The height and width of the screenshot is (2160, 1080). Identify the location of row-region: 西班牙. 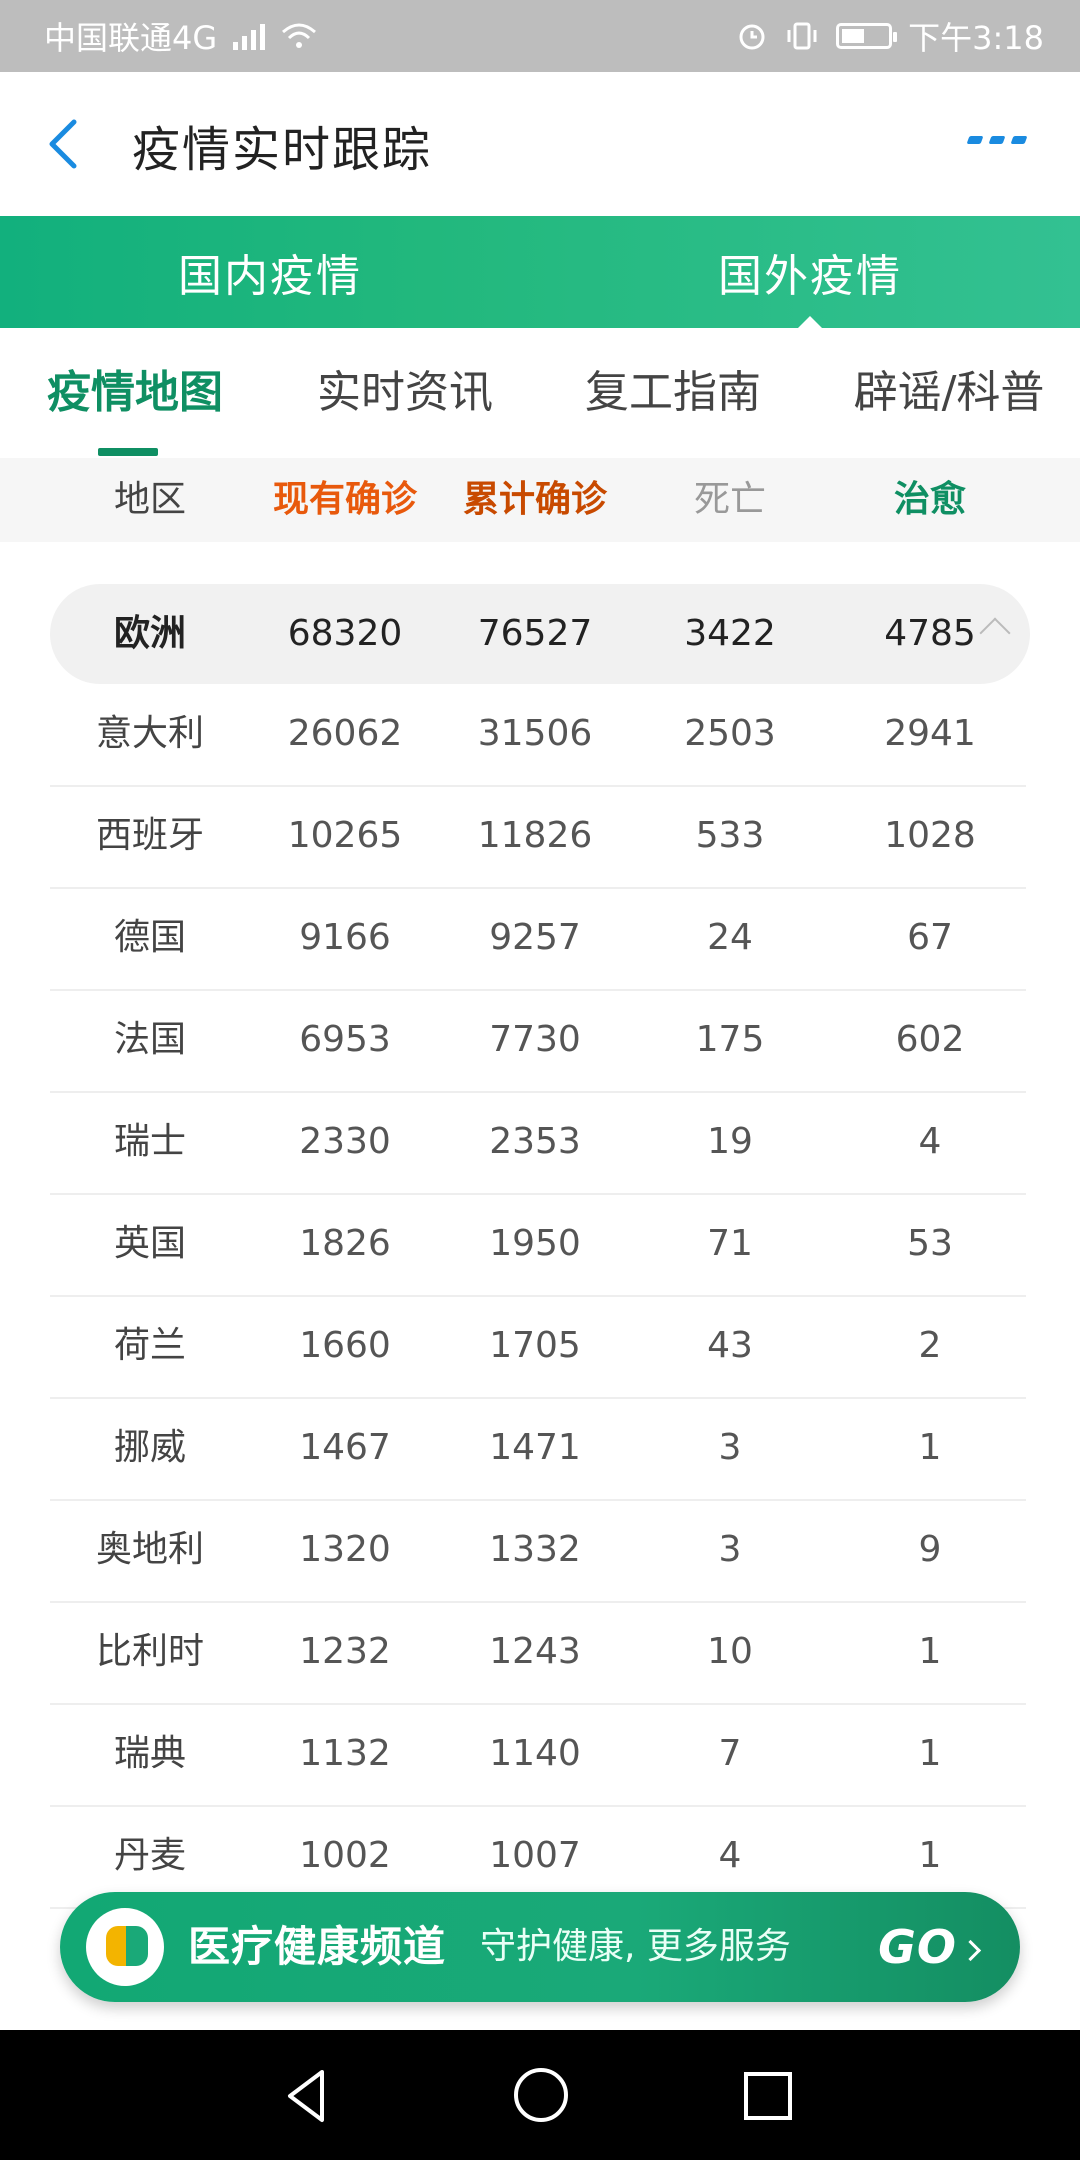
(149, 835).